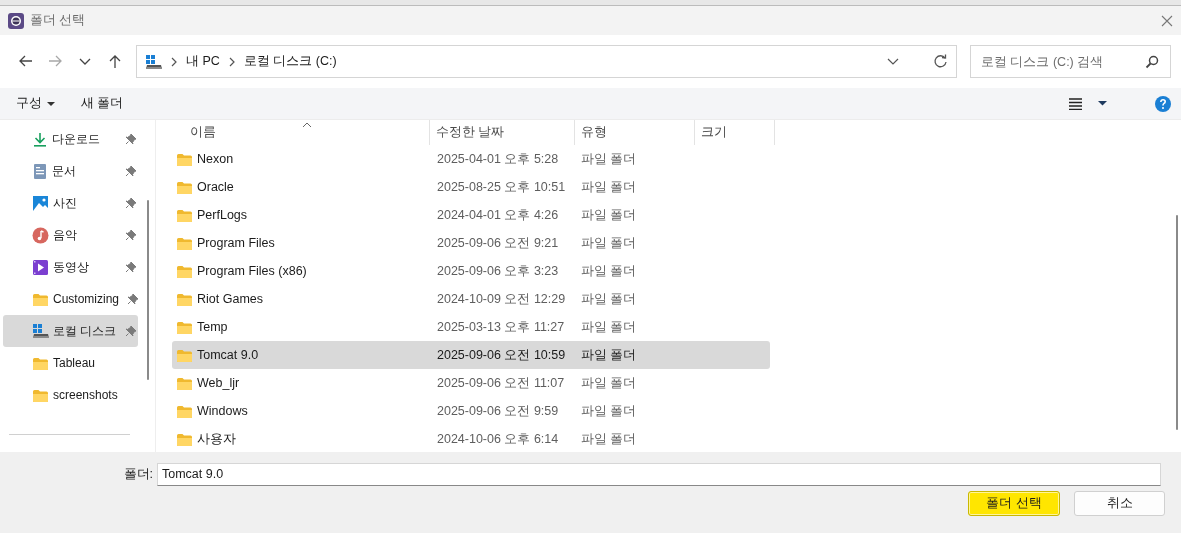 This screenshot has width=1181, height=533. I want to click on download-icon, so click(40, 139).